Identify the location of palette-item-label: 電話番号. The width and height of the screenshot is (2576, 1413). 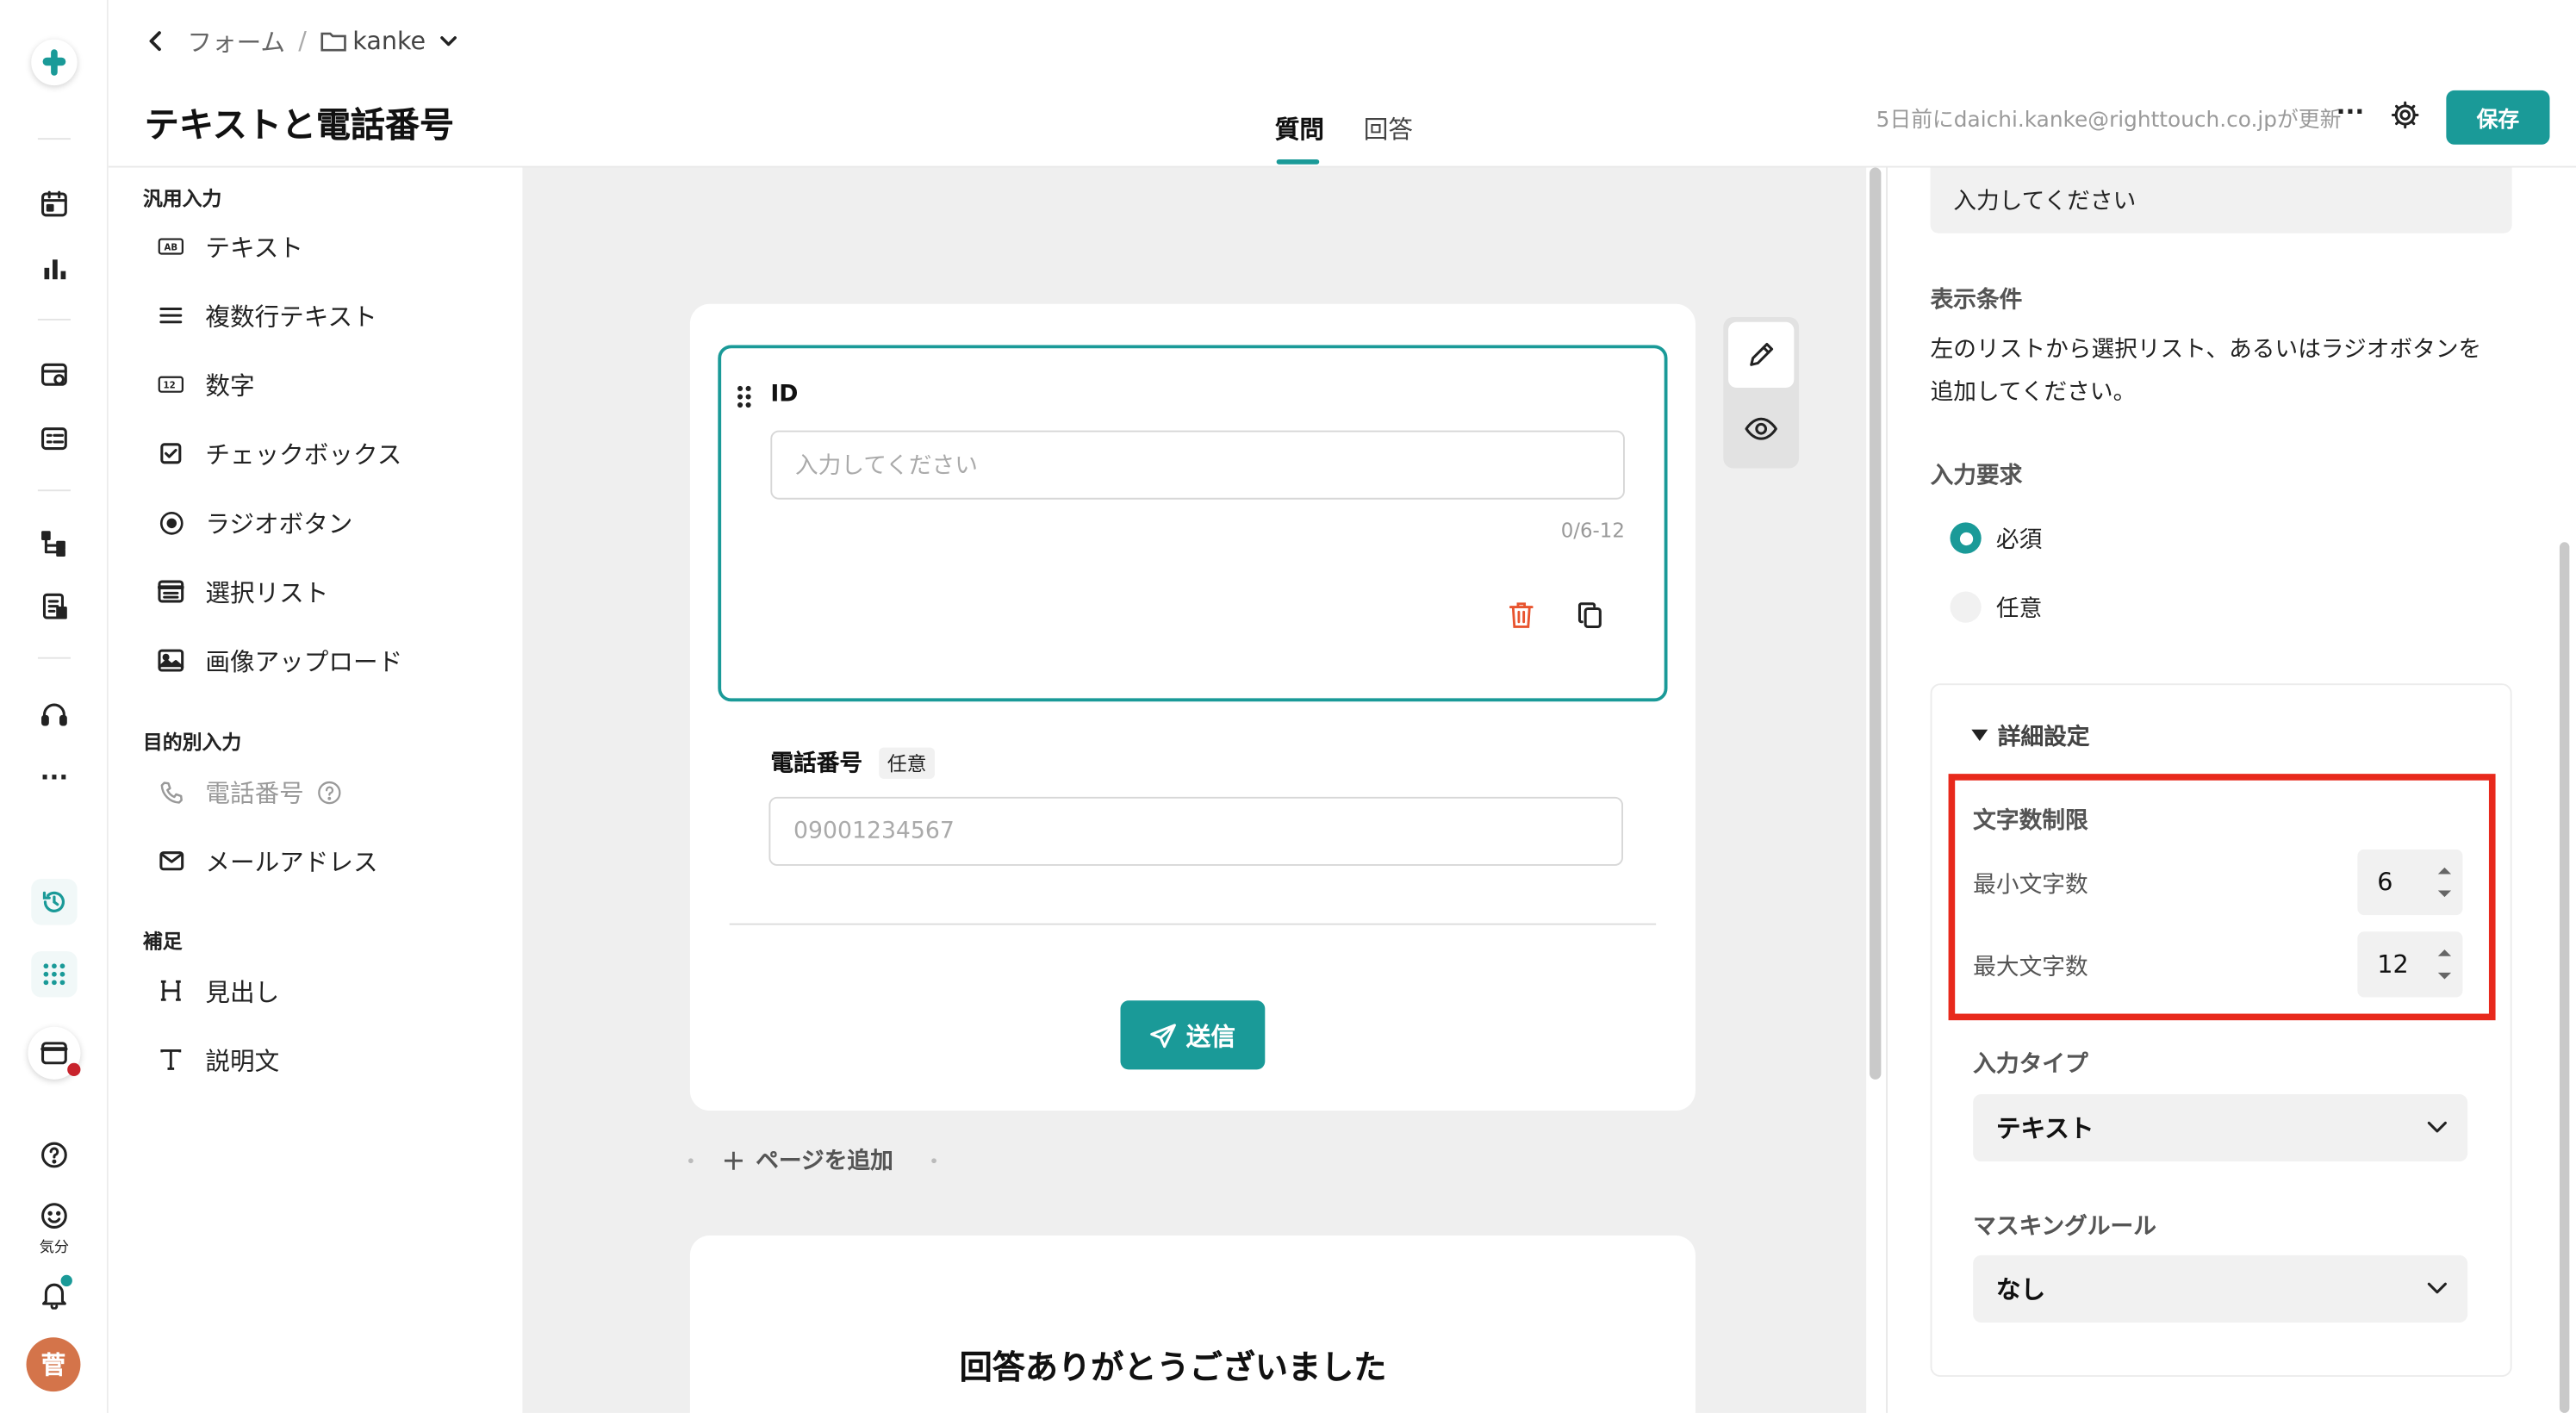
(255, 792).